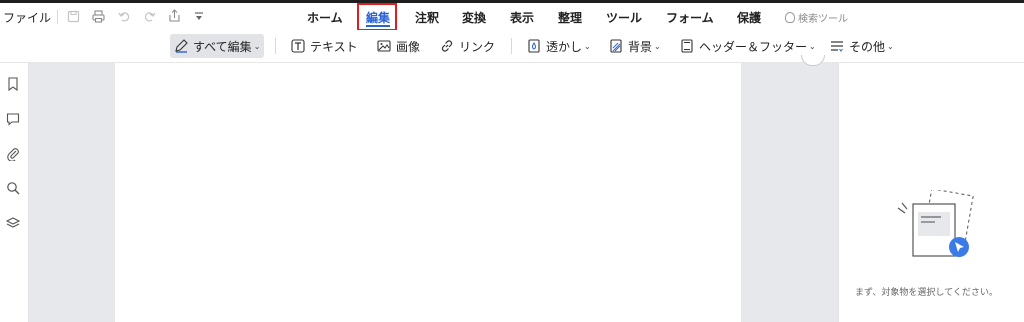 Image resolution: width=1024 pixels, height=322 pixels. What do you see at coordinates (687, 46) in the screenshot?
I see `header-footer-icon` at bounding box center [687, 46].